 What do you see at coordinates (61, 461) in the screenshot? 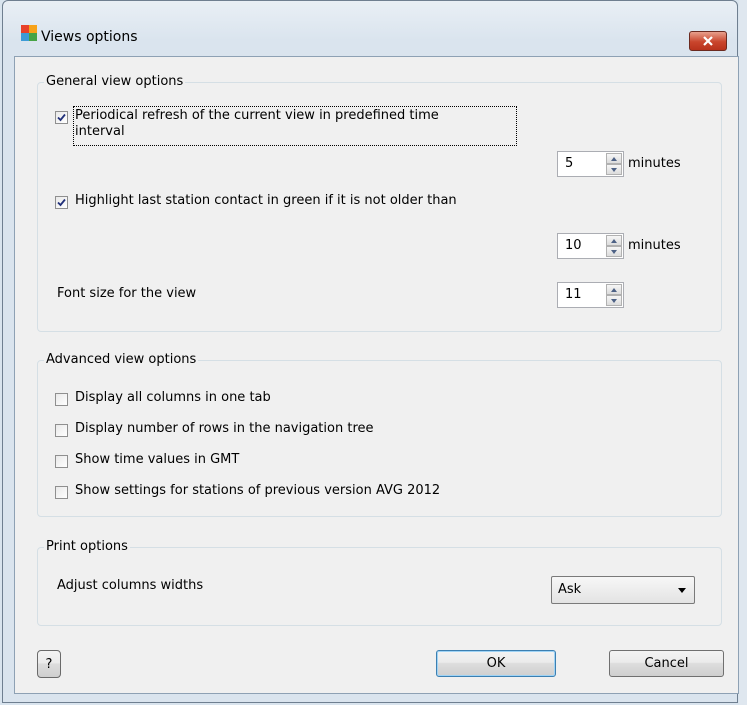
I see `show-gmt-checkbox` at bounding box center [61, 461].